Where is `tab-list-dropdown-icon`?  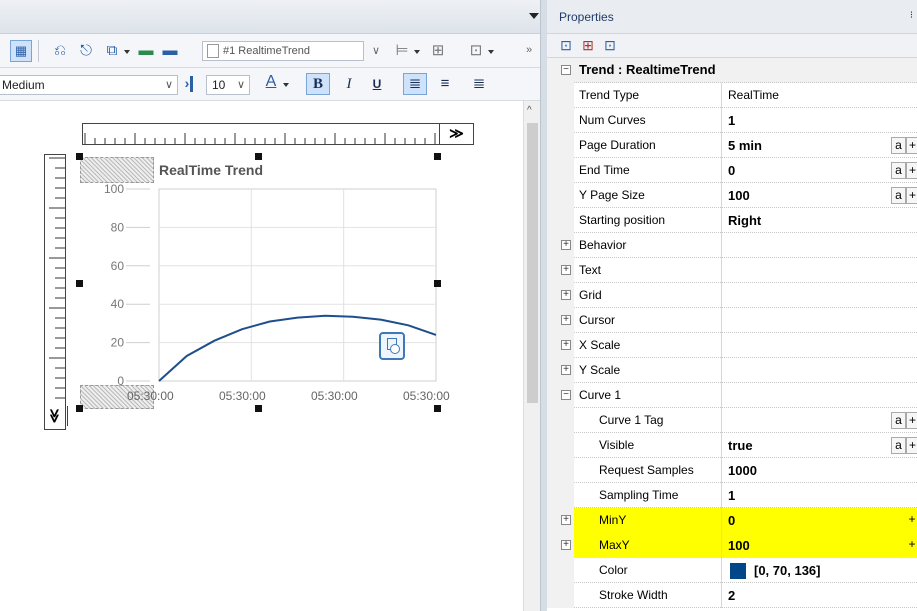
tab-list-dropdown-icon is located at coordinates (534, 16).